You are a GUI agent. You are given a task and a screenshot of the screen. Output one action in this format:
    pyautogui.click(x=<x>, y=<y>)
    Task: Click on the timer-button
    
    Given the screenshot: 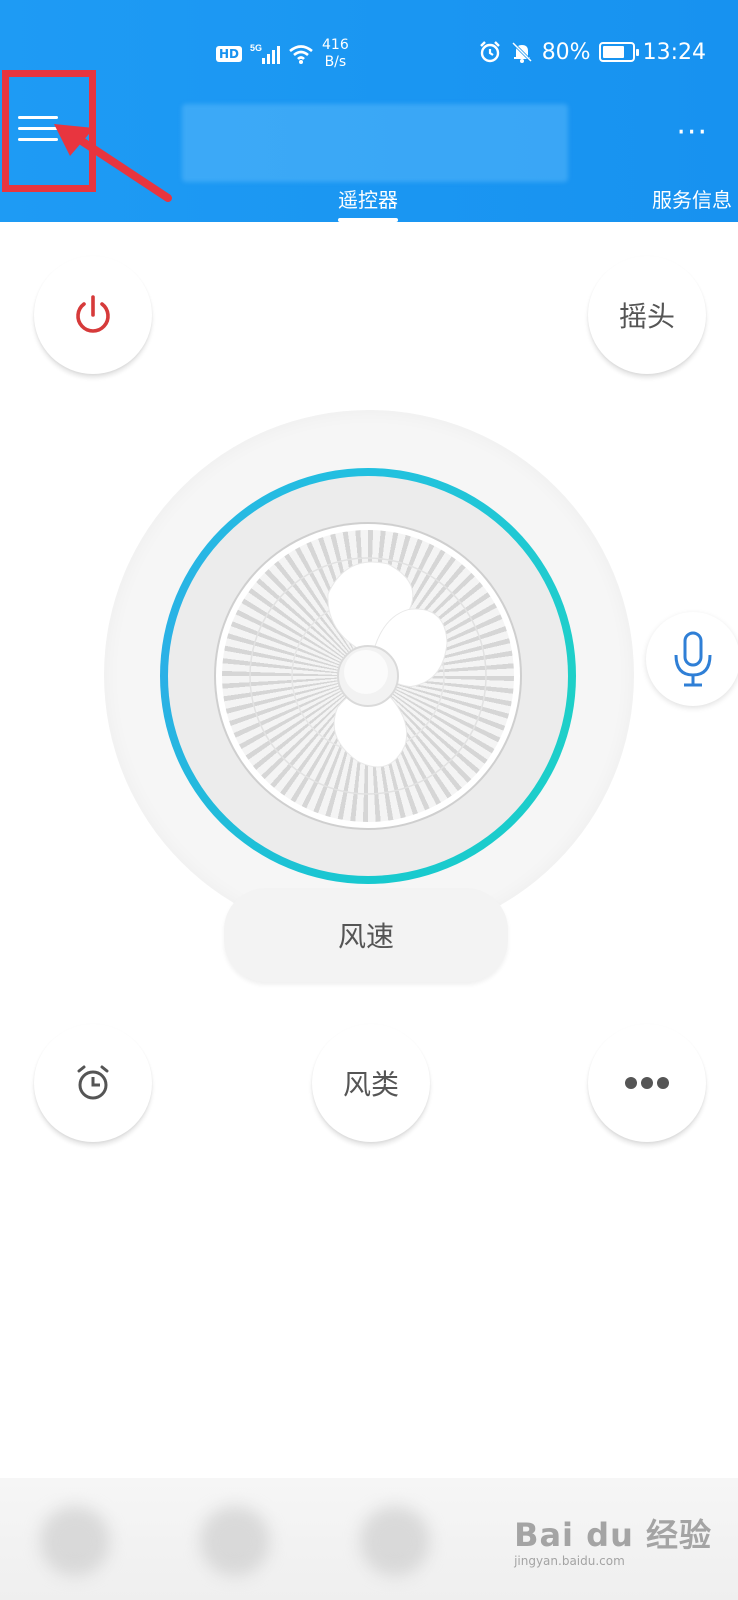 What is the action you would take?
    pyautogui.click(x=93, y=1083)
    